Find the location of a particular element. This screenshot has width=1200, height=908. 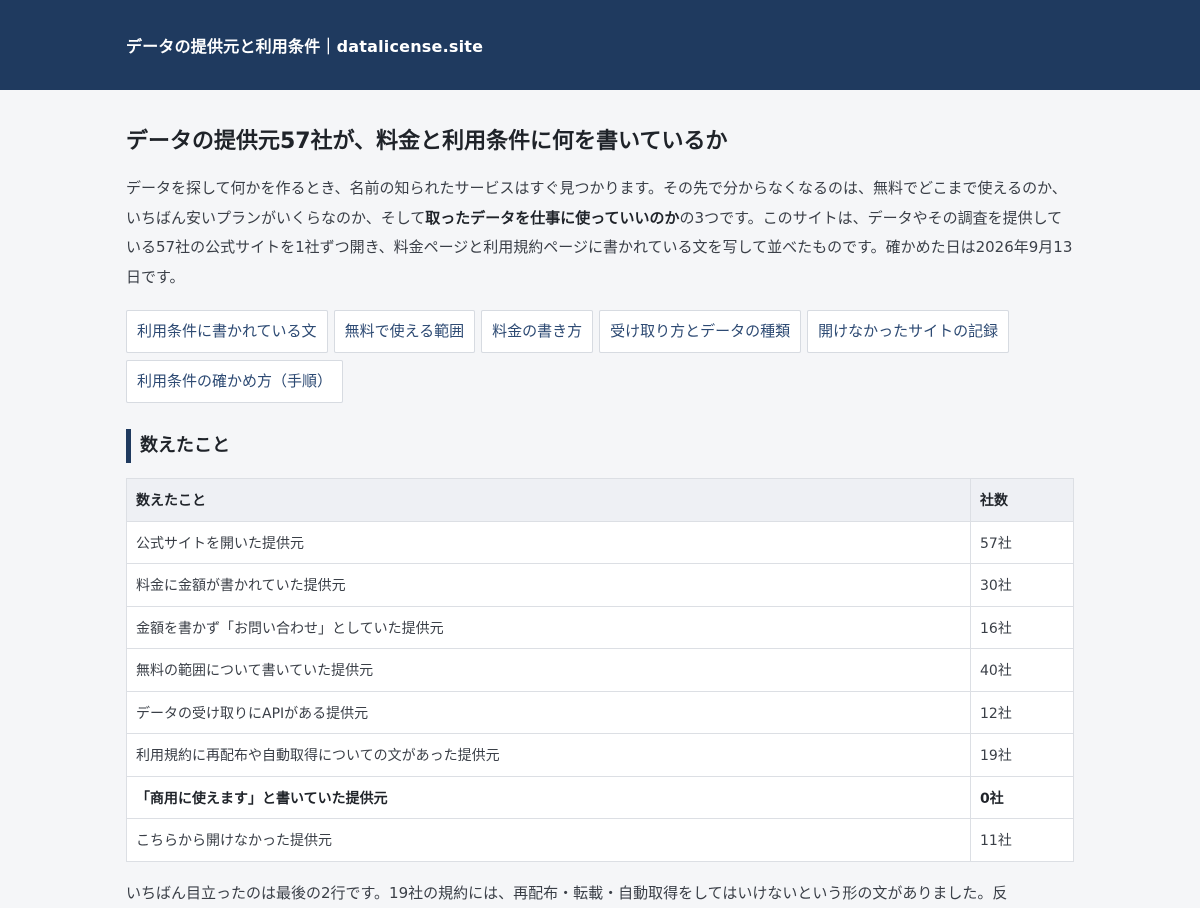

row-count: 0社 is located at coordinates (1022, 797).